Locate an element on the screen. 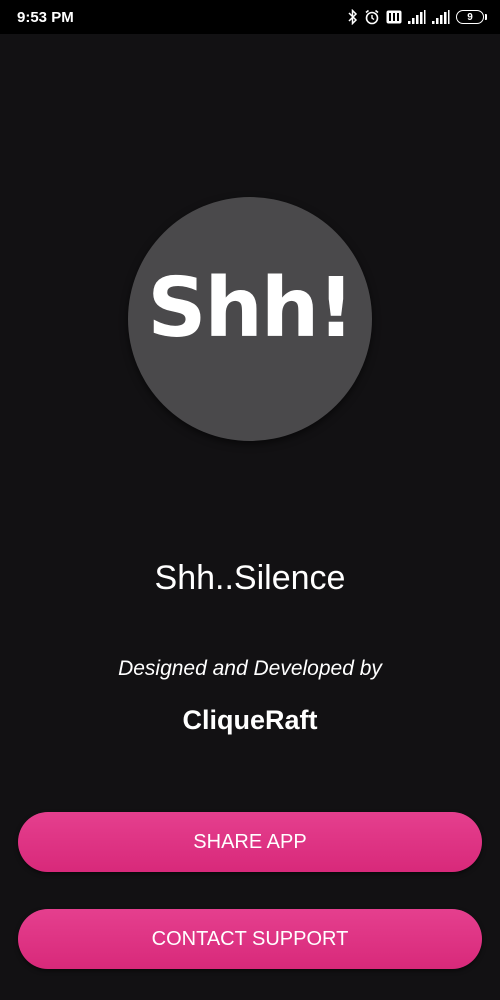 This screenshot has width=500, height=1000. status-time: 9:53 PM is located at coordinates (45, 17).